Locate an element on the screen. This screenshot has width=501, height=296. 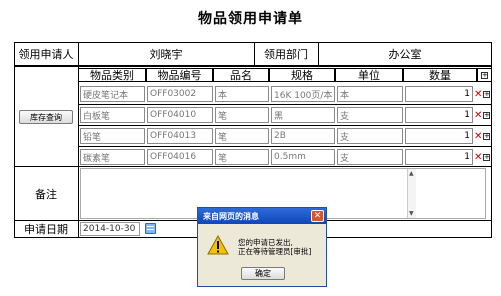
dialog-message: 您的申请已发出, 正在等待管理员[审批] is located at coordinates (274, 247).